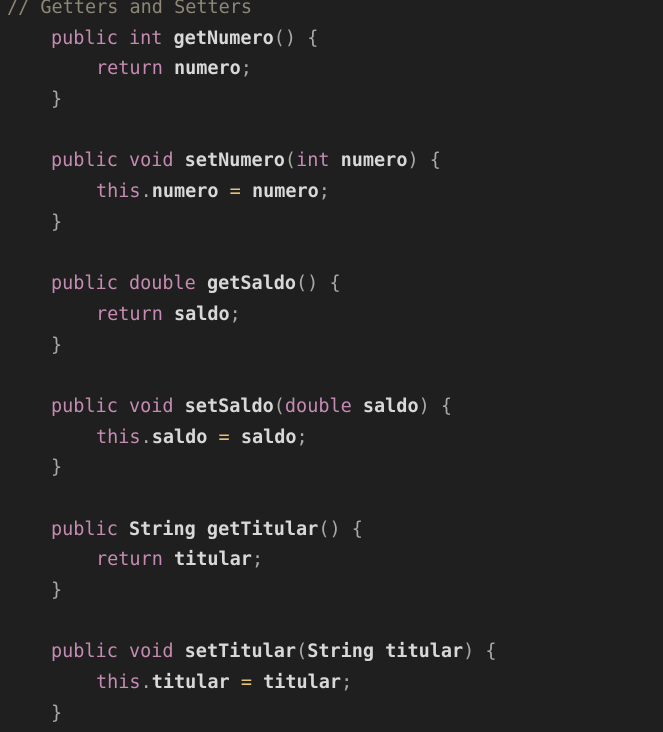 The height and width of the screenshot is (732, 663). I want to click on code-line: public int getNumero() {, so click(252, 39).